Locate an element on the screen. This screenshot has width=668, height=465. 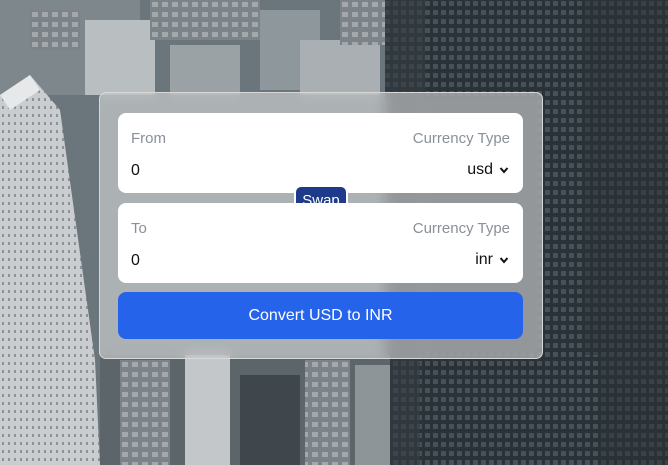
from-currency-type-label: Currency Type is located at coordinates (461, 138).